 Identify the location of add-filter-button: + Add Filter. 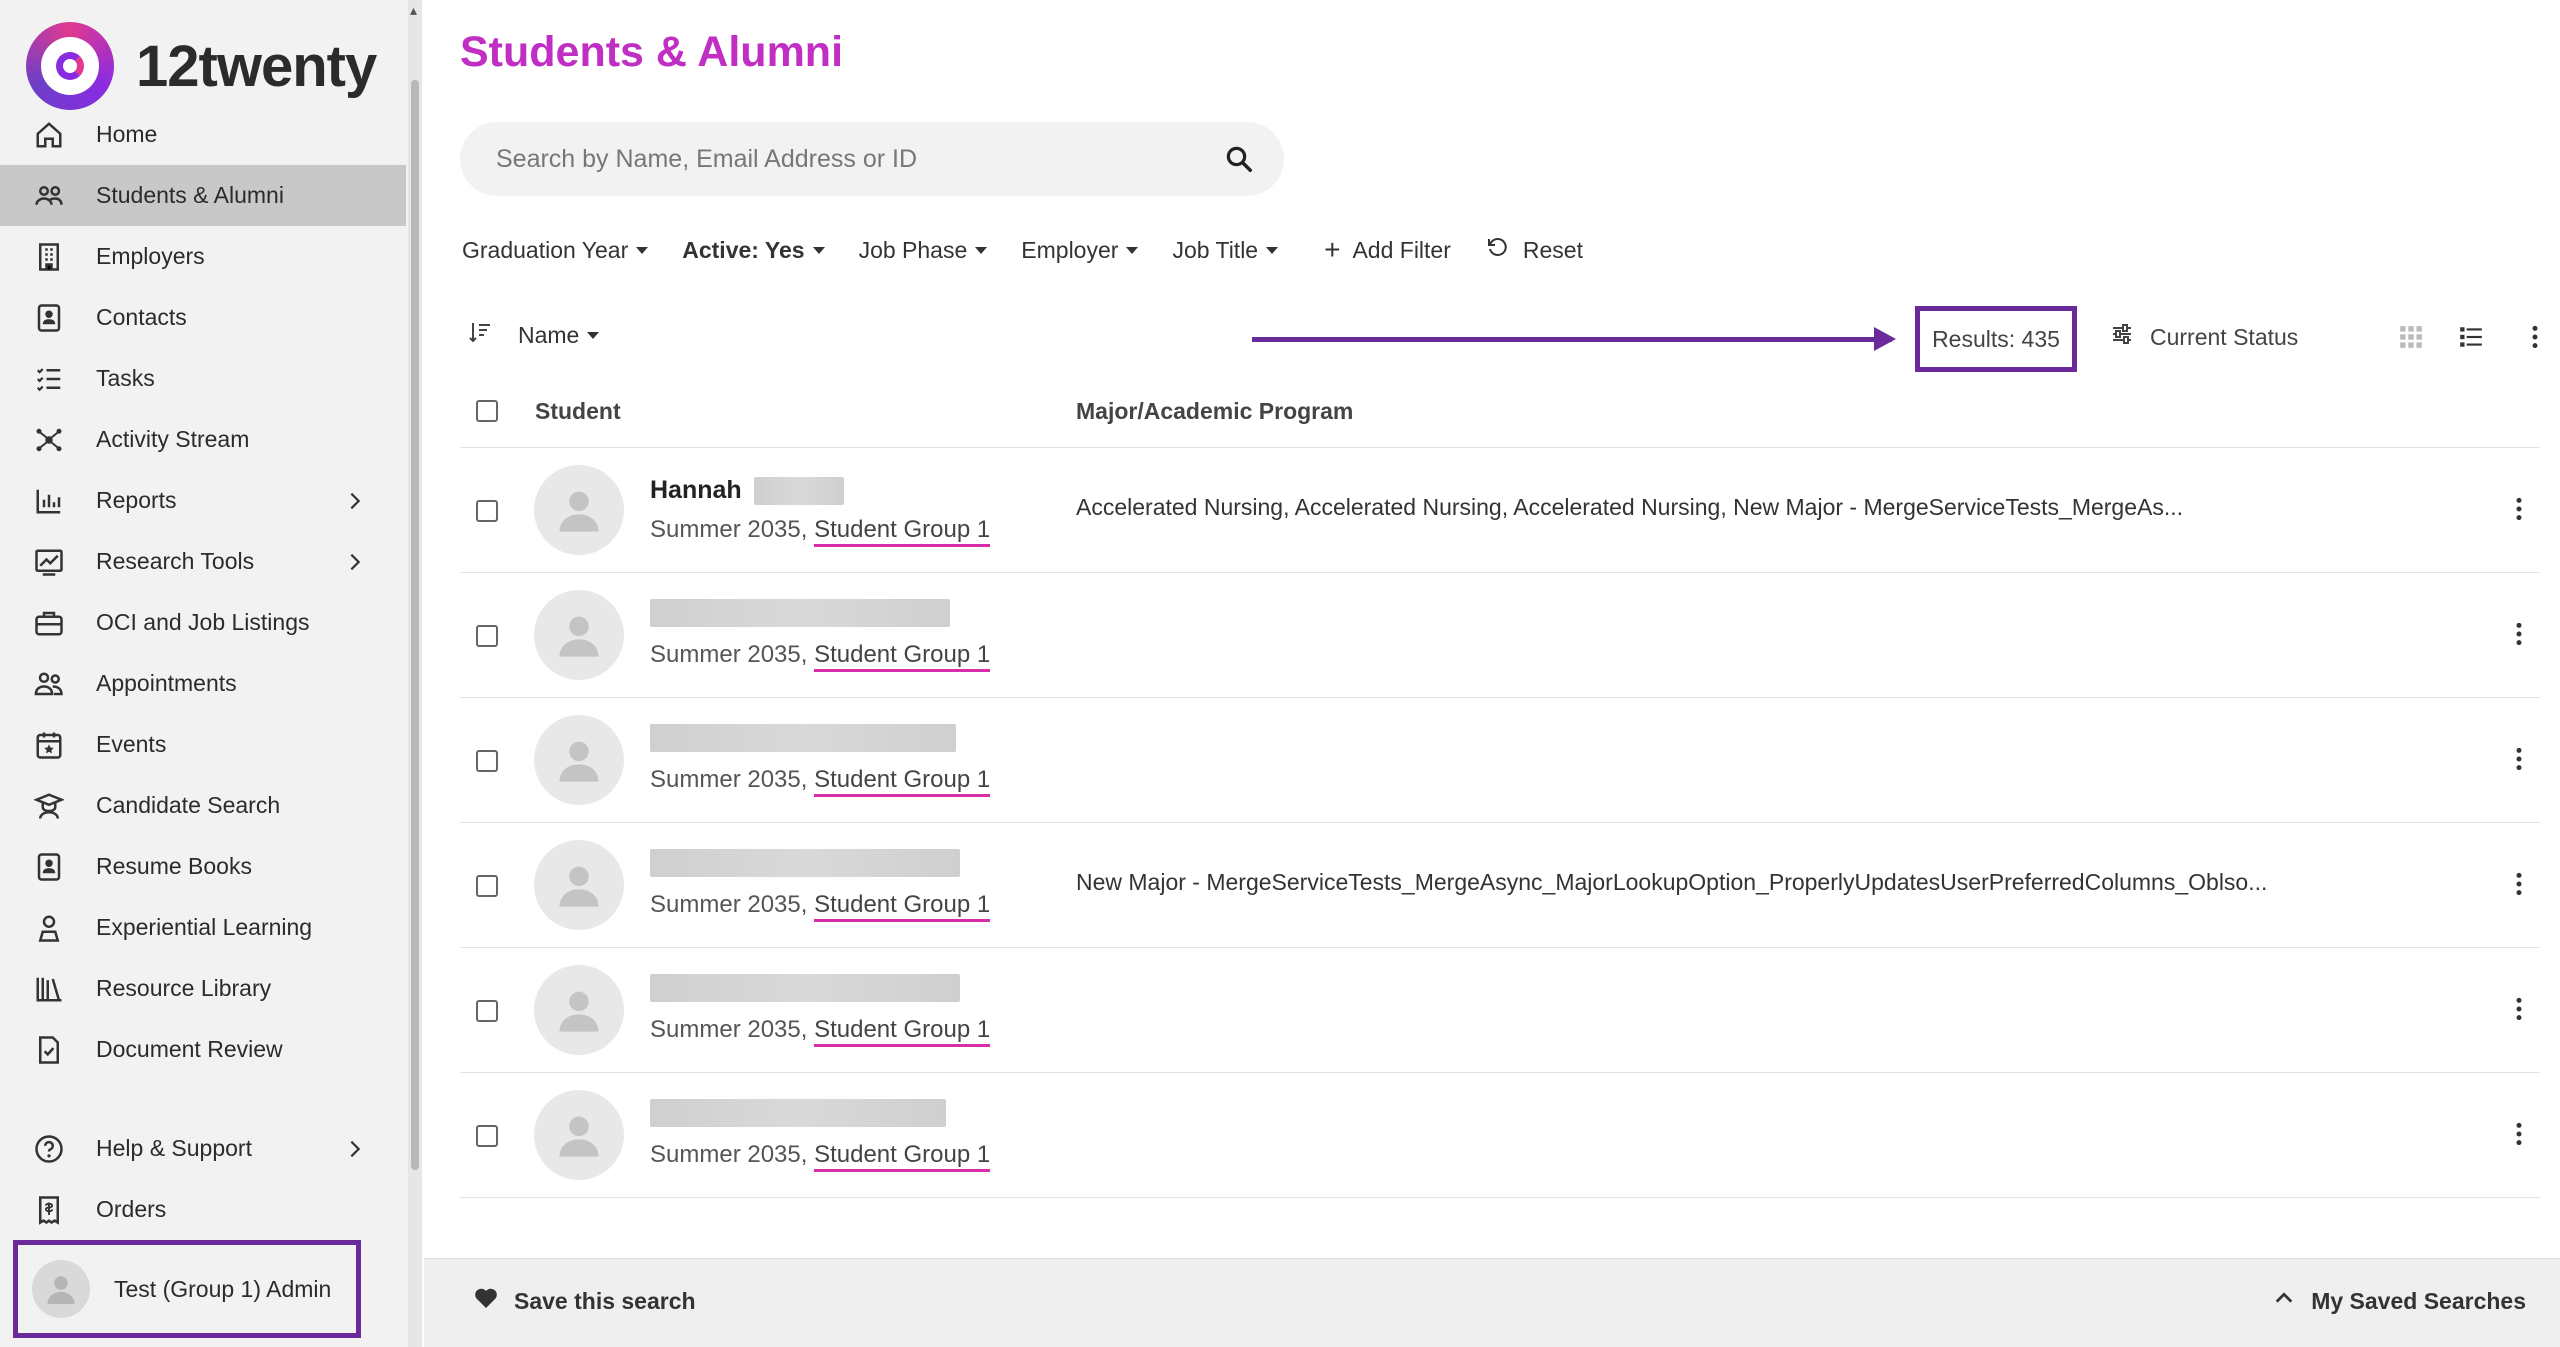
(1387, 250).